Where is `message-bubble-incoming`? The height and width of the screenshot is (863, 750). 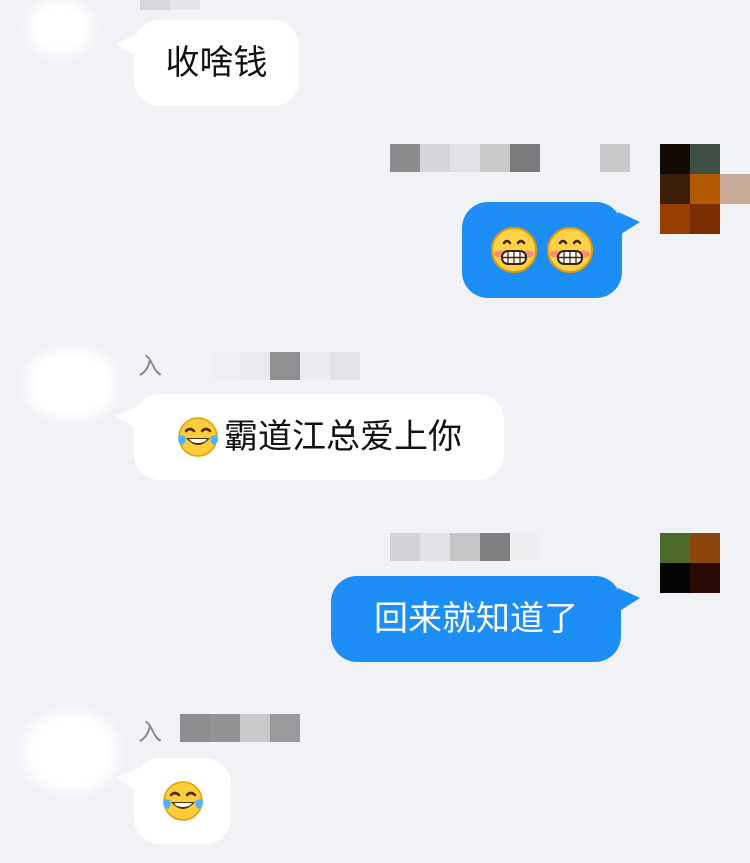
message-bubble-incoming is located at coordinates (182, 801).